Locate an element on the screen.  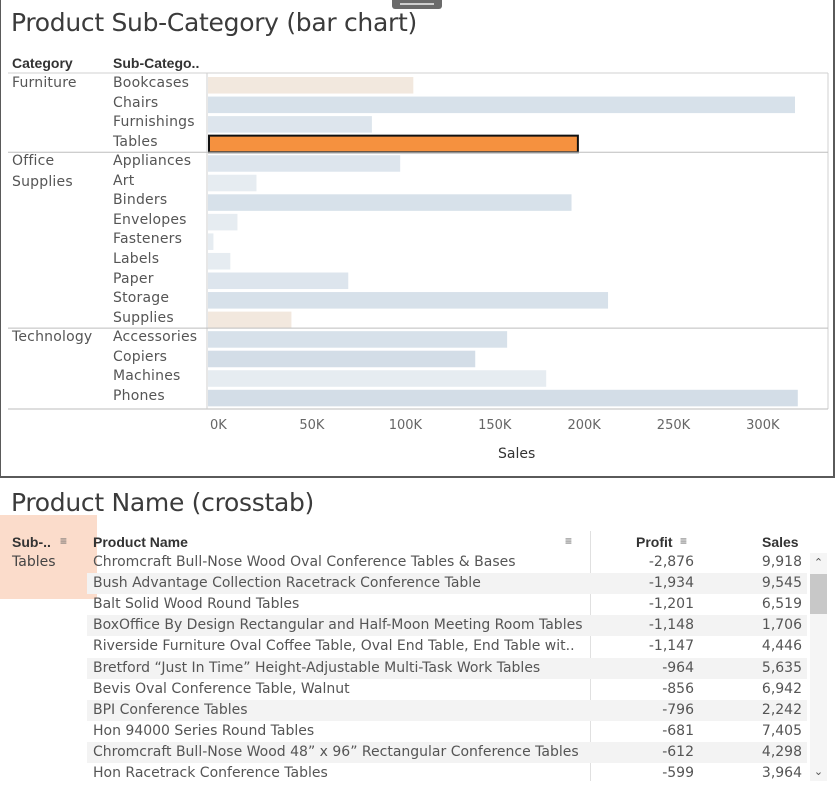
sales-cell: 4,298 is located at coordinates (766, 752).